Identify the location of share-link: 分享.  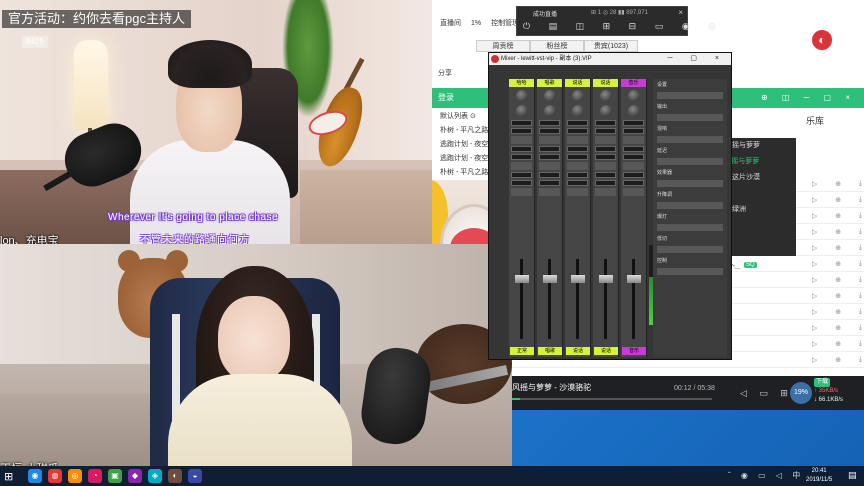
(445, 73).